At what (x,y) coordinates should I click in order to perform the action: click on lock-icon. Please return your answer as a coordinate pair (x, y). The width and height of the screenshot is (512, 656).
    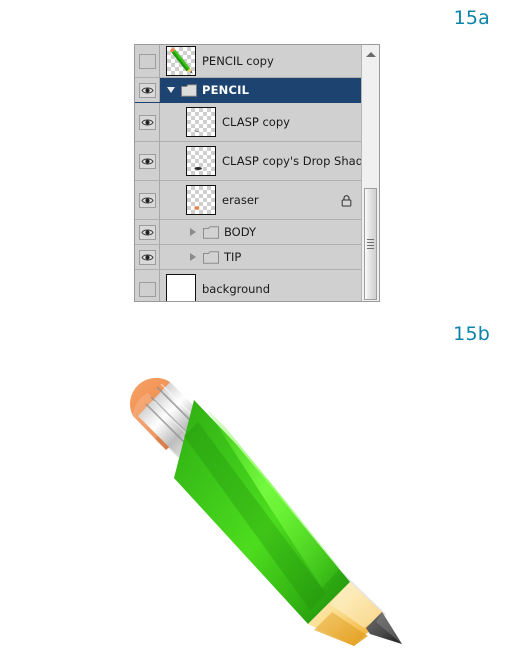
    Looking at the image, I should click on (346, 200).